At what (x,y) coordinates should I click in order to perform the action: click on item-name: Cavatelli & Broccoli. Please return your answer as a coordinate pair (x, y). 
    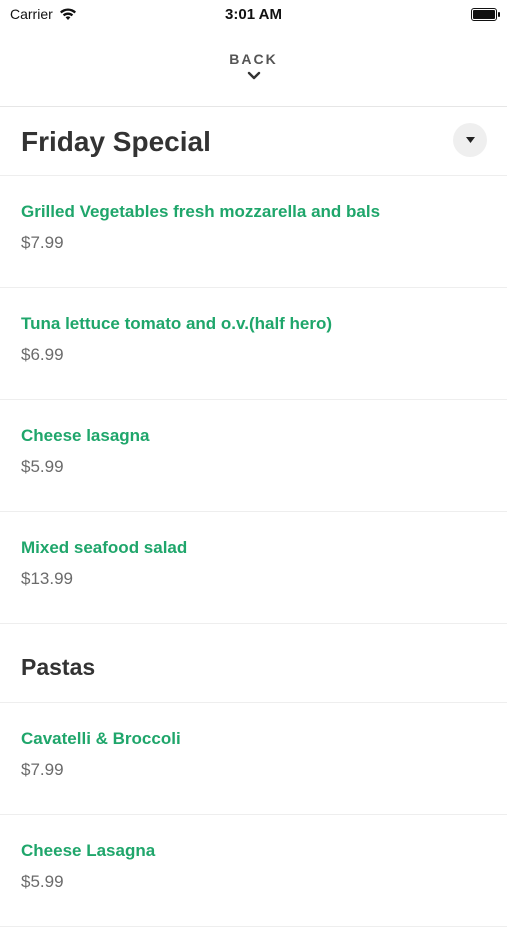
    Looking at the image, I should click on (101, 738).